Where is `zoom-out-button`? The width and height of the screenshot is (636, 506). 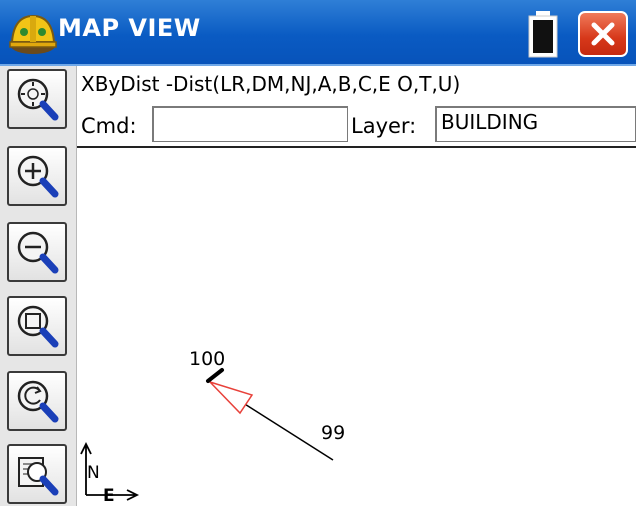
zoom-out-button is located at coordinates (37, 252).